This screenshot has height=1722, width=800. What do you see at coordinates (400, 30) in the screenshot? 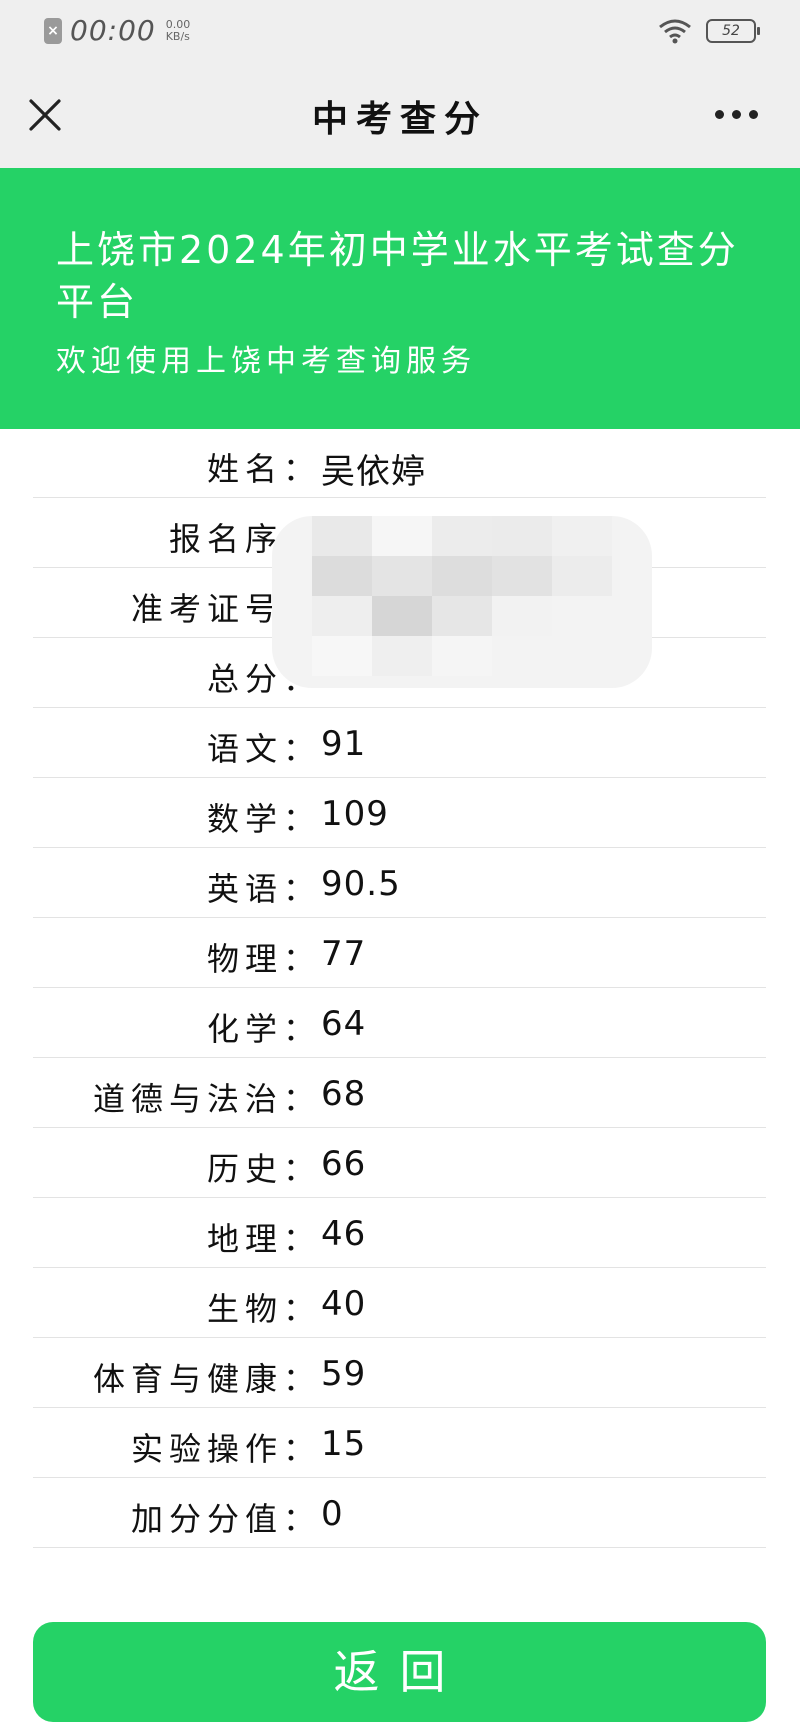
I see `status-bar: × 00:00 0.00 KB/s 52` at bounding box center [400, 30].